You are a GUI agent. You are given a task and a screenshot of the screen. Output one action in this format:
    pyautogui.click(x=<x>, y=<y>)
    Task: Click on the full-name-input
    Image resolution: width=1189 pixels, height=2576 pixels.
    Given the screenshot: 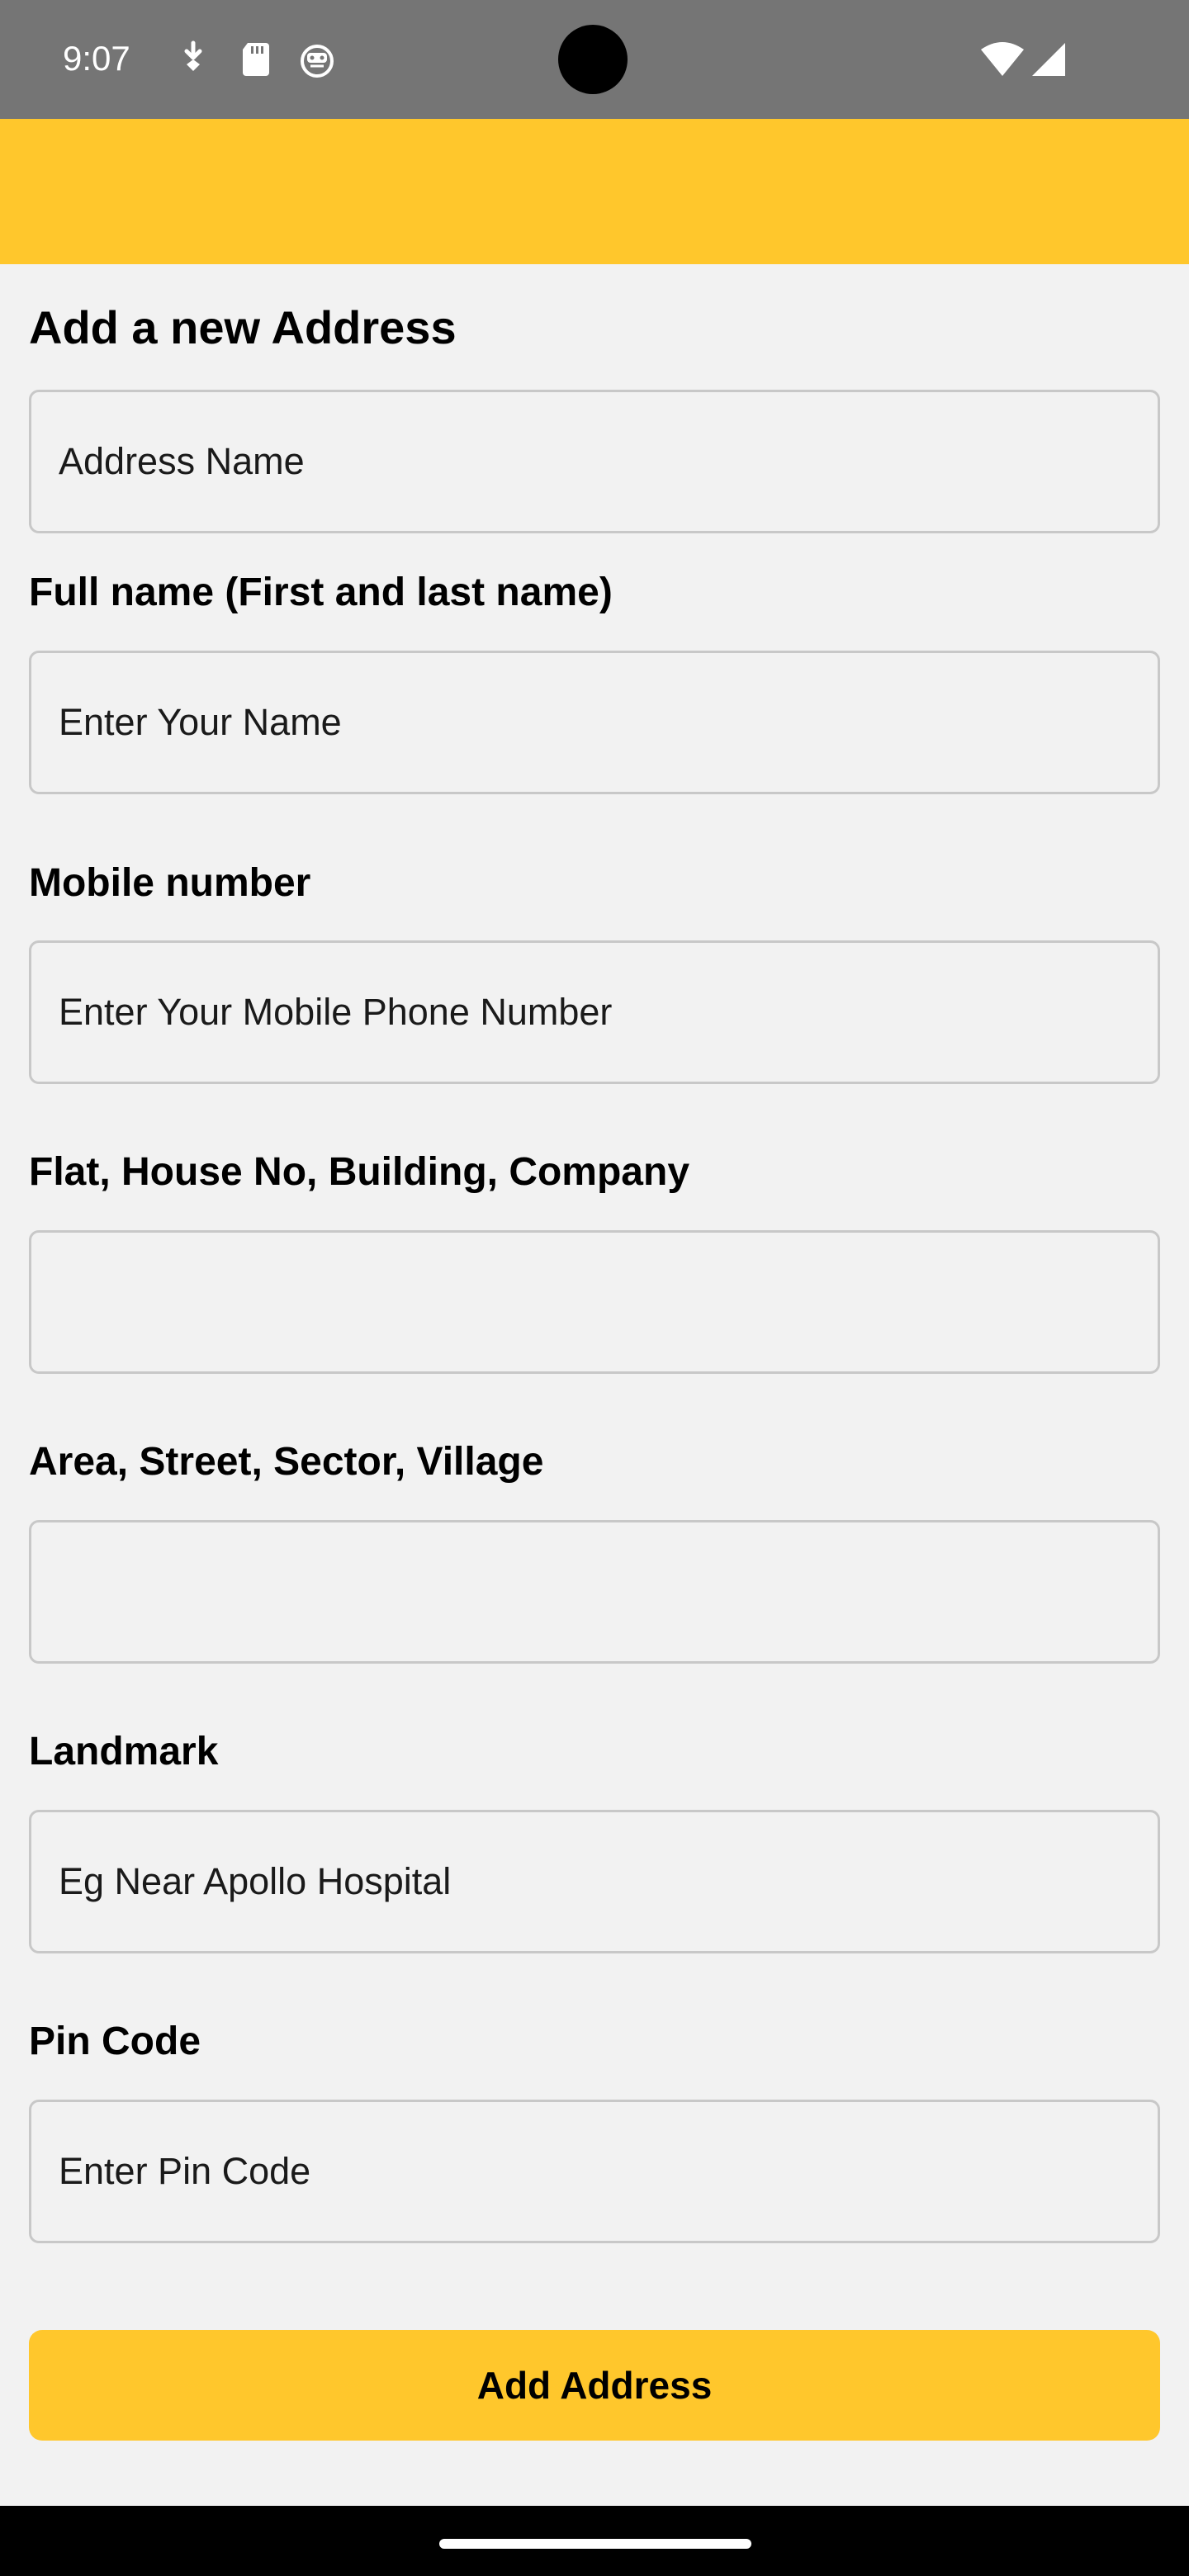 What is the action you would take?
    pyautogui.click(x=594, y=722)
    